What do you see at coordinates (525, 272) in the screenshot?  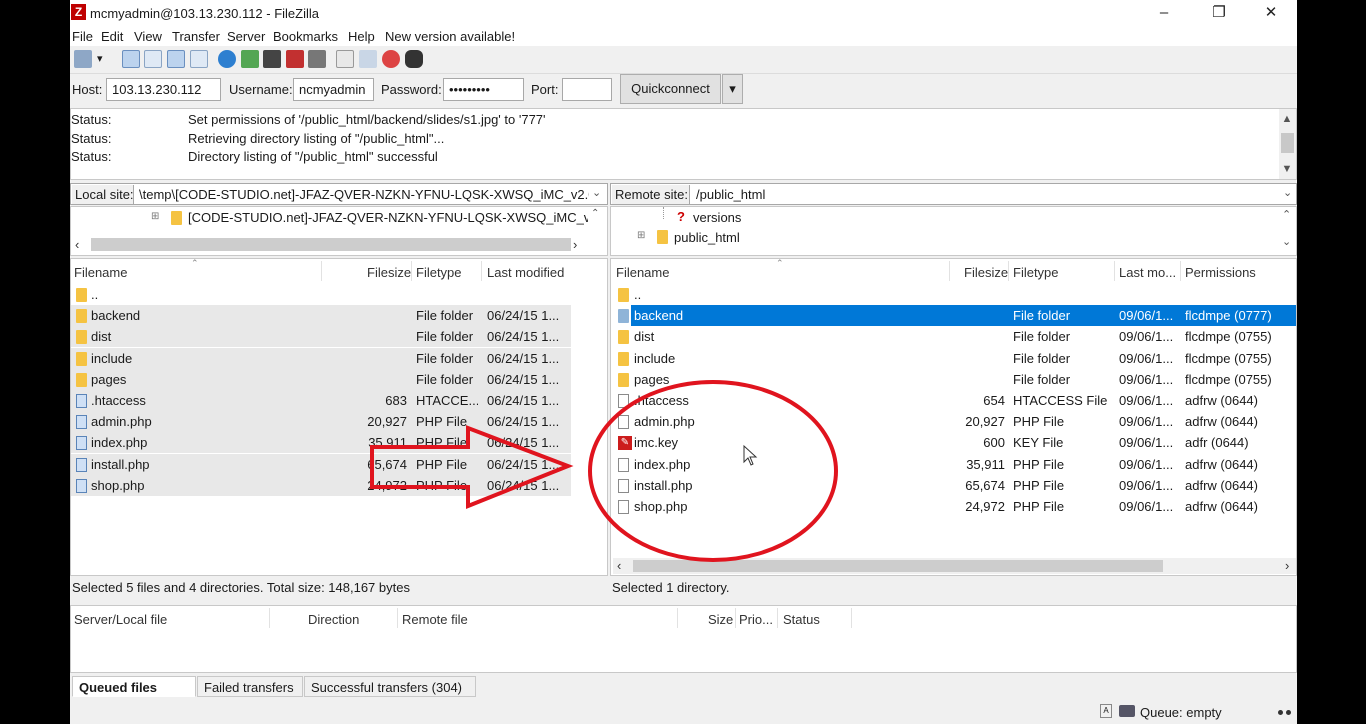 I see `local-header-last-modified: Last modified` at bounding box center [525, 272].